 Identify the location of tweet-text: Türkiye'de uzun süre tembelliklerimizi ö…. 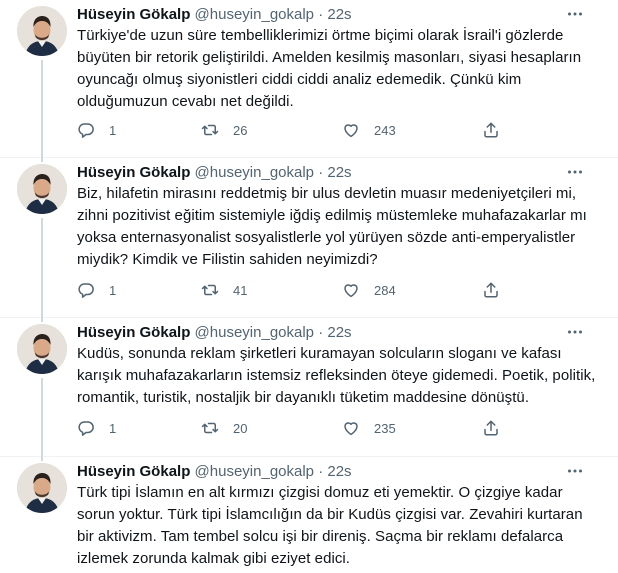
(329, 68).